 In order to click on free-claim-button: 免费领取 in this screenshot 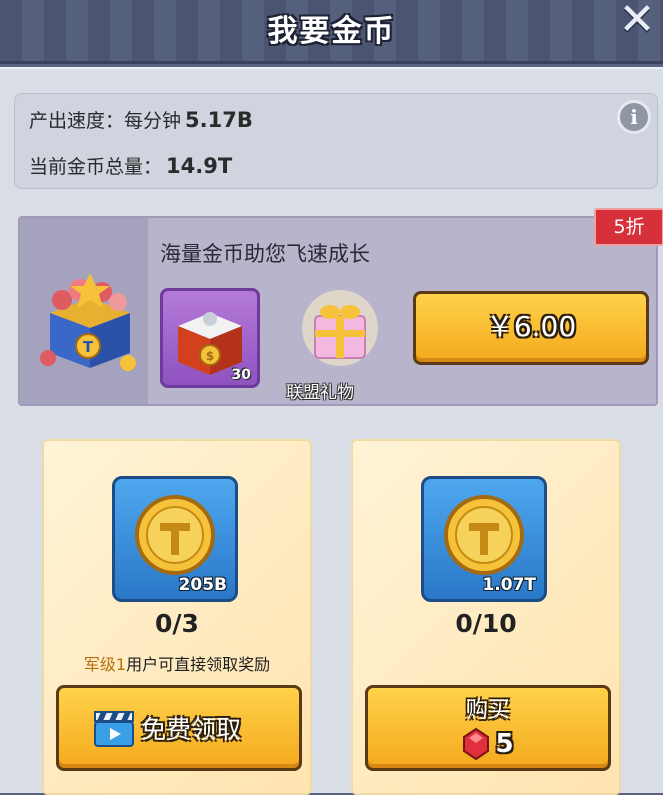, I will do `click(179, 728)`.